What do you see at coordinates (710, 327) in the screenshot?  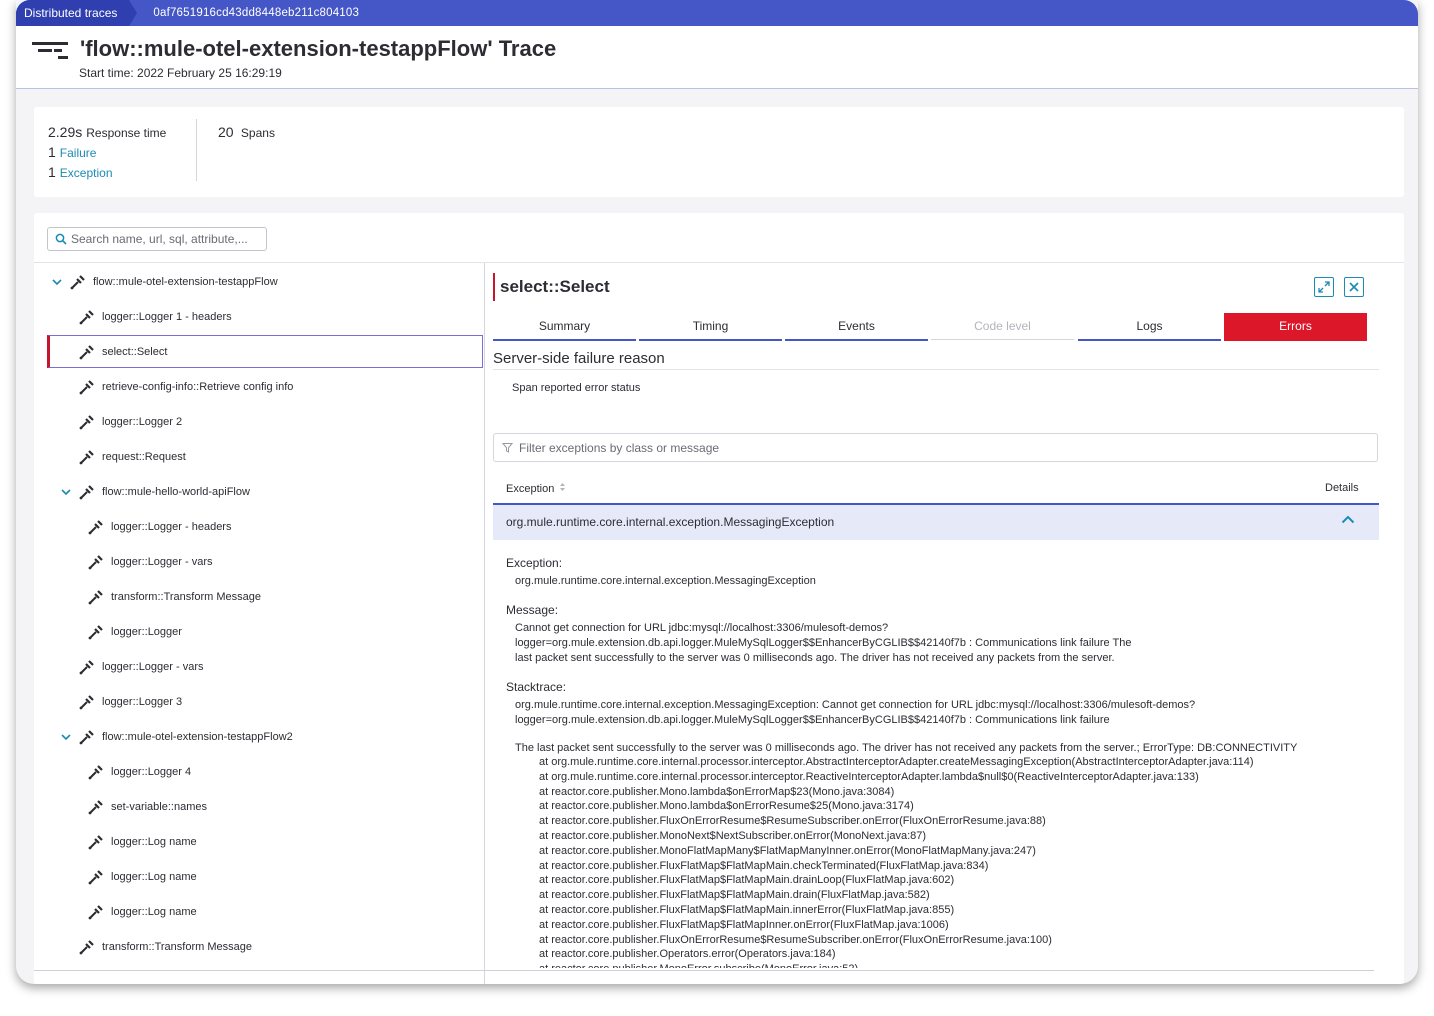 I see `tab-timing: Timing` at bounding box center [710, 327].